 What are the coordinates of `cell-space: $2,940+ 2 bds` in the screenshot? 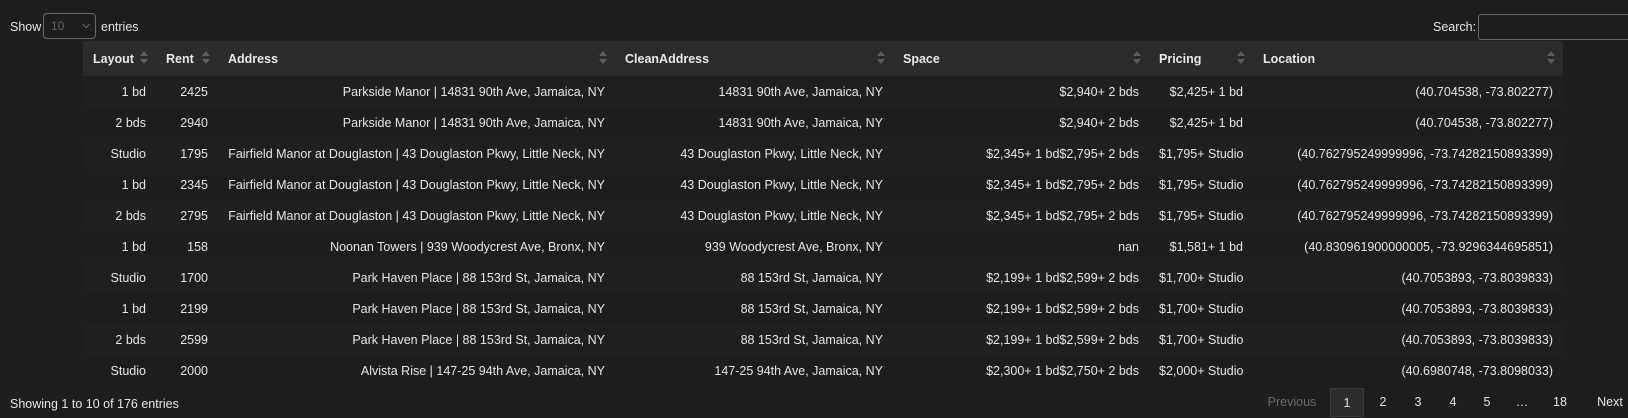 It's located at (1021, 122).